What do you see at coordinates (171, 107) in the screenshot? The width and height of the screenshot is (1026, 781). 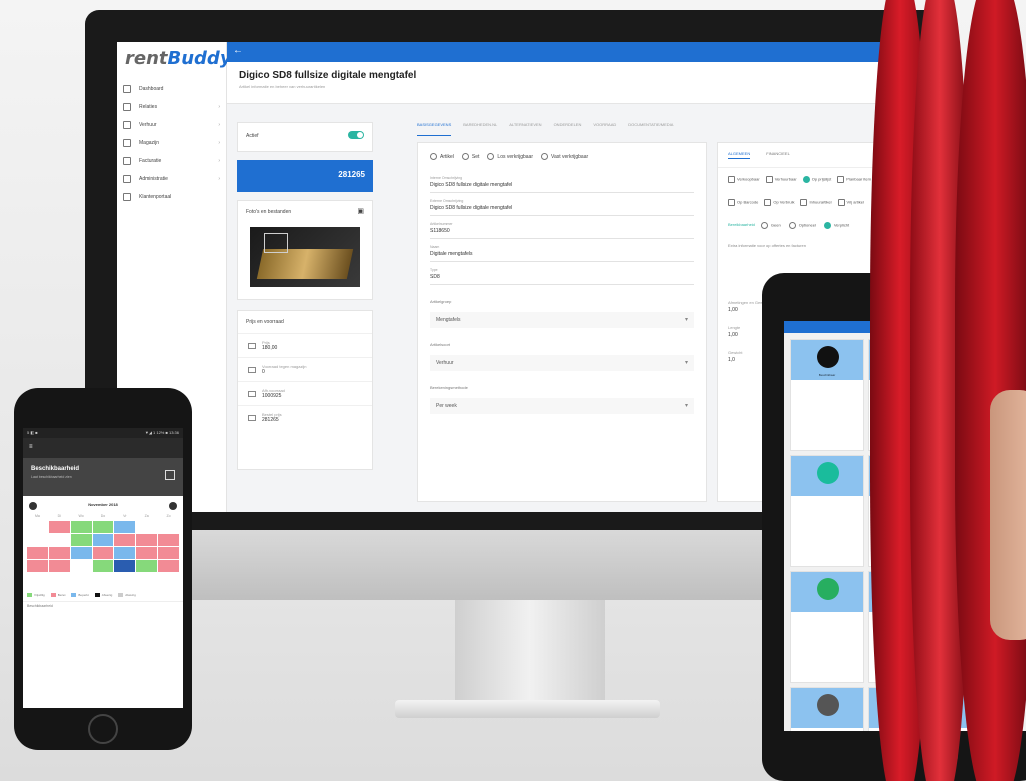 I see `sidebar-item: Relaties ›` at bounding box center [171, 107].